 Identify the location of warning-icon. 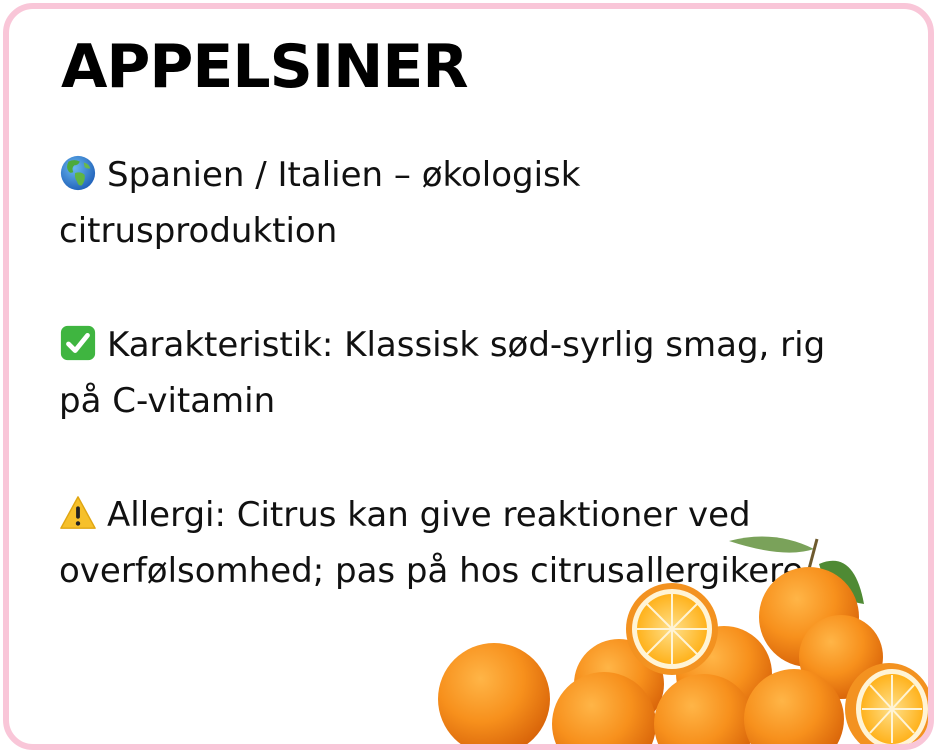
(78, 513).